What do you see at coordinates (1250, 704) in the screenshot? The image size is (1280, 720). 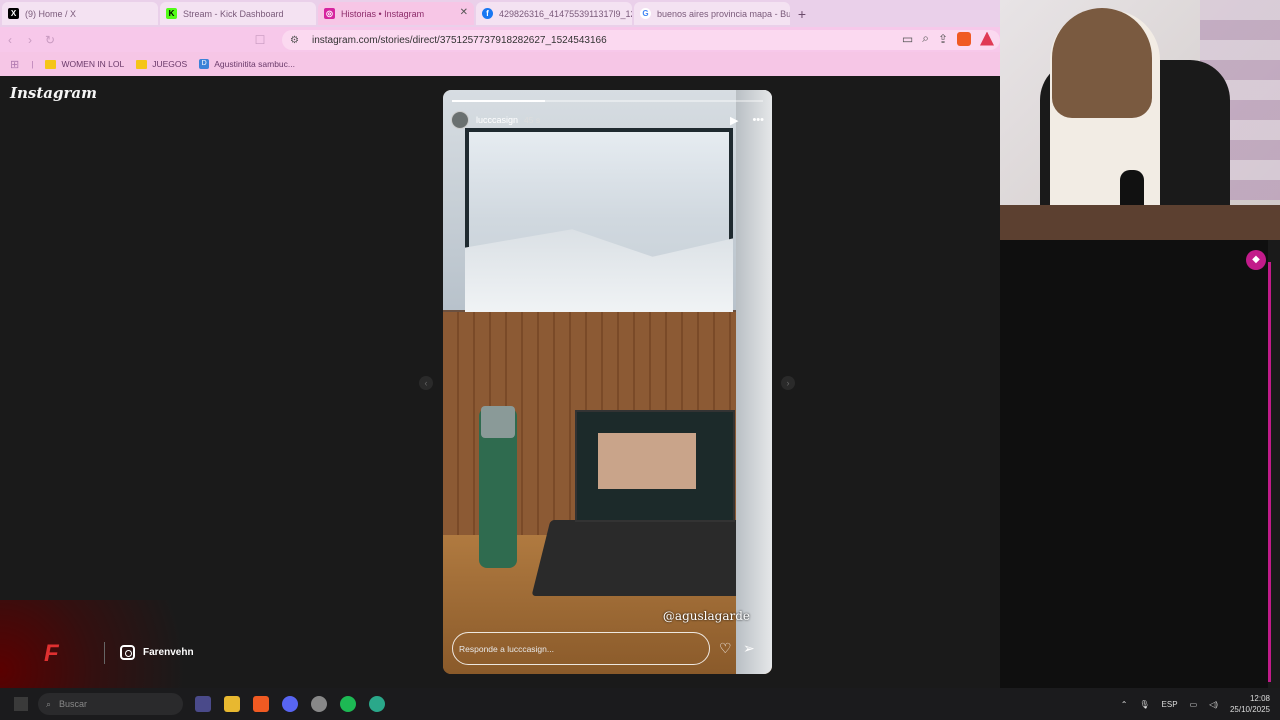 I see `clock: 12:08 25/10/2025` at bounding box center [1250, 704].